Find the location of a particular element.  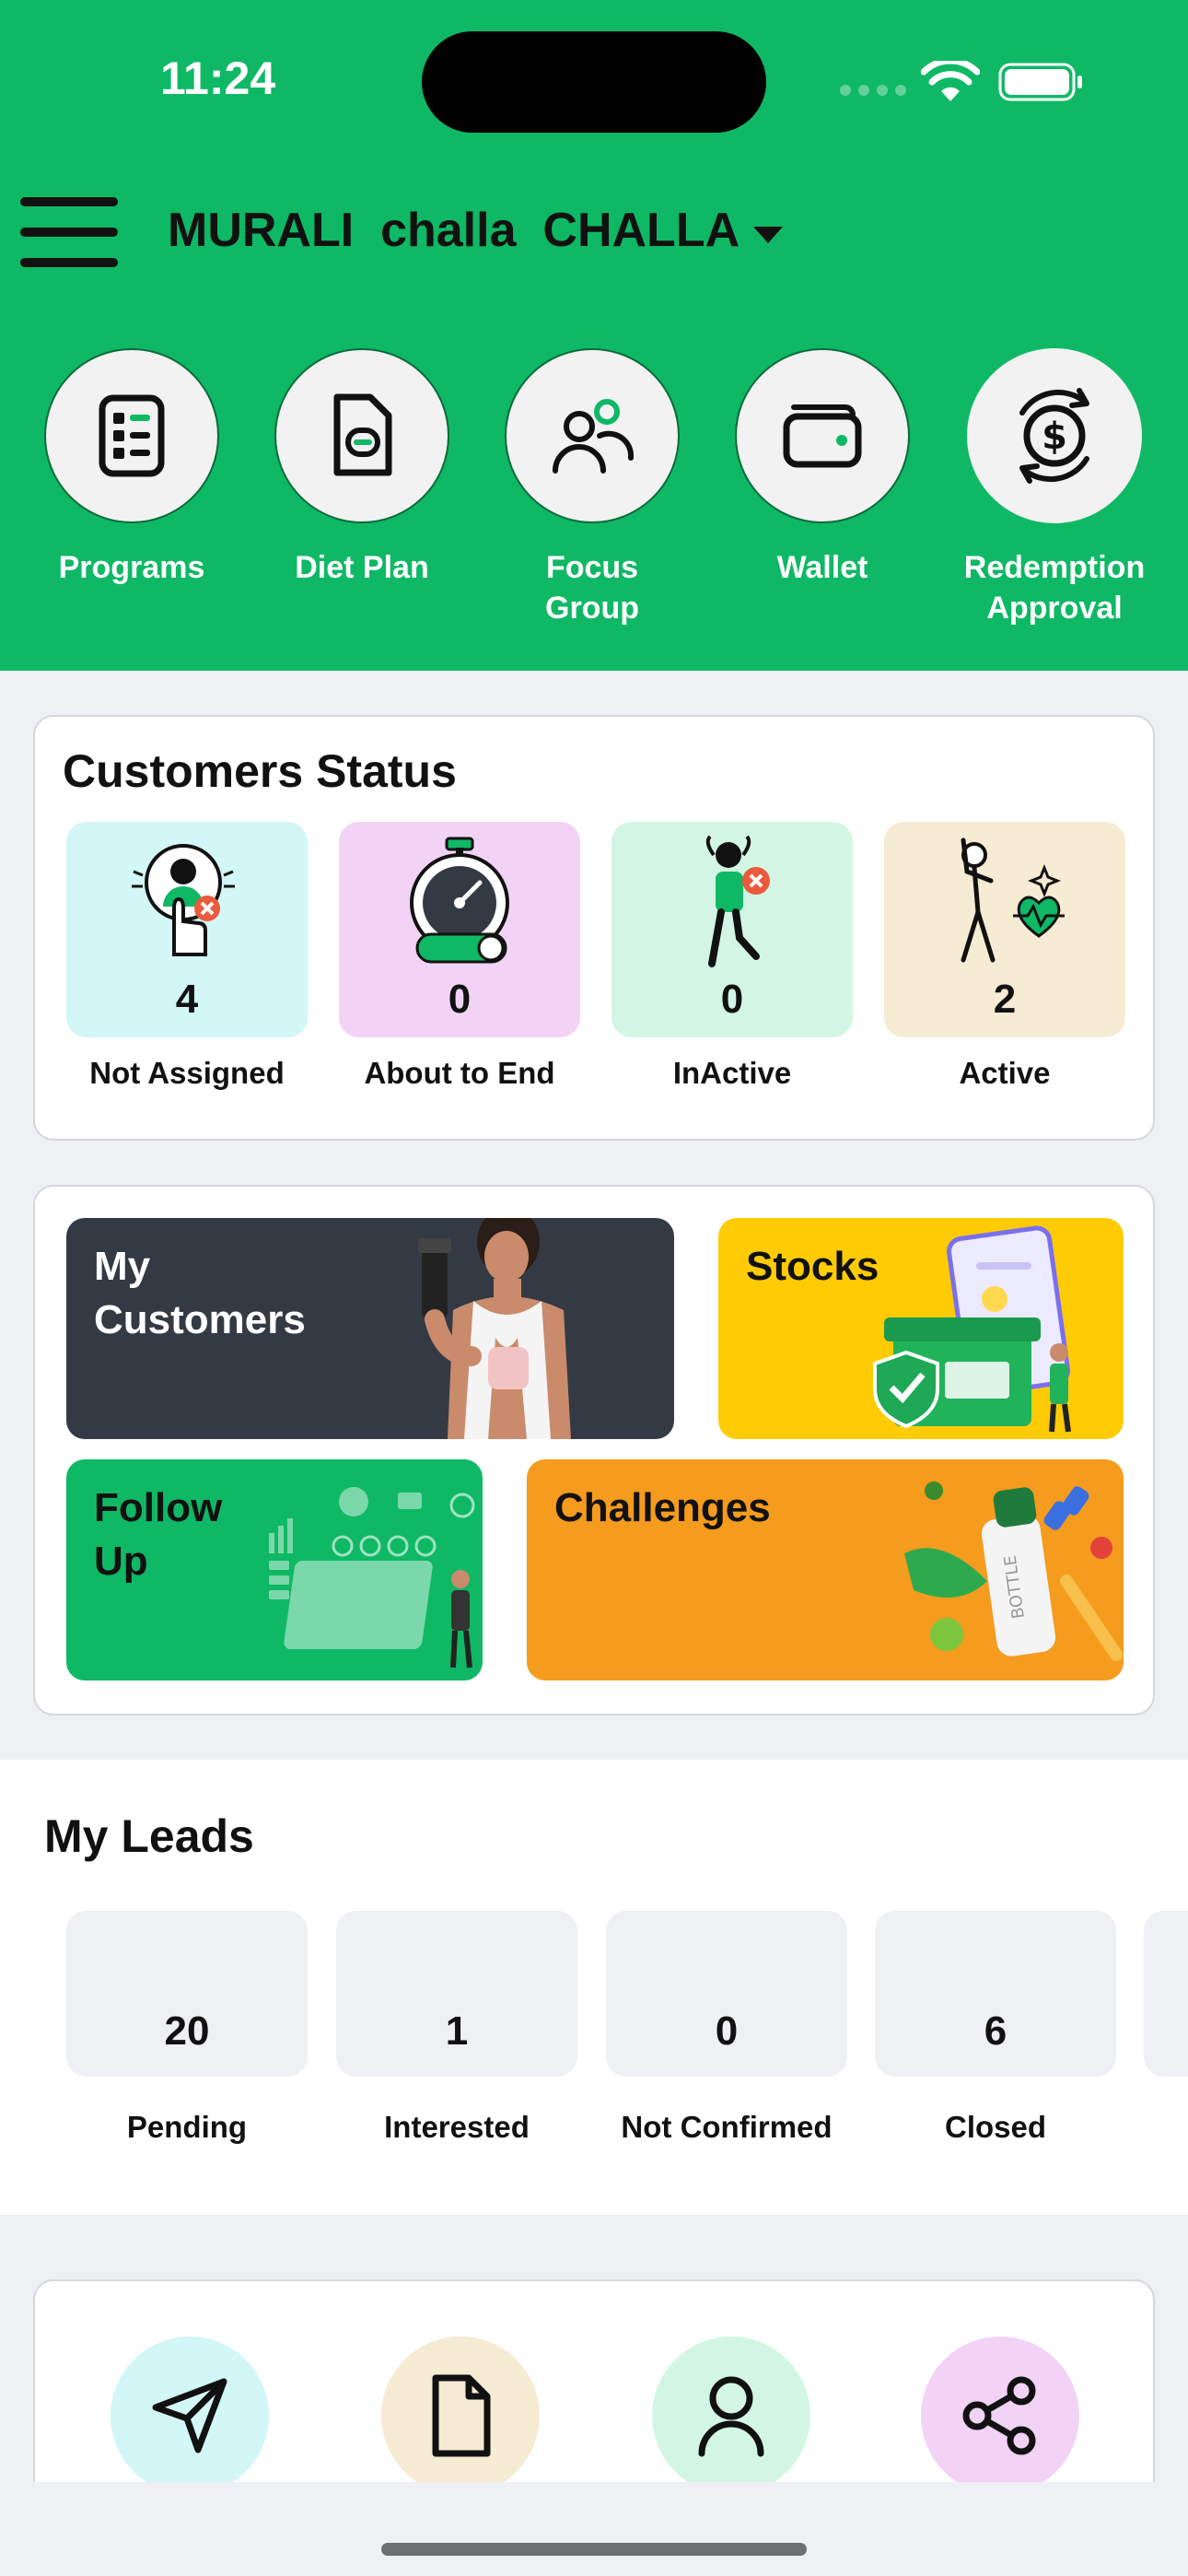

shortcut-redemption-approval: $ Redemption Approval is located at coordinates (1054, 488).